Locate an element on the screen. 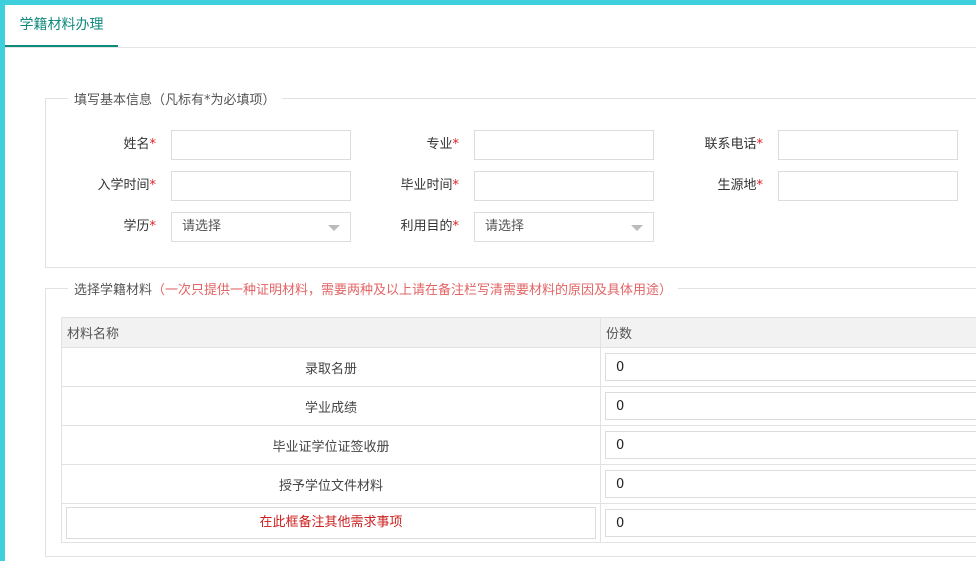 This screenshot has width=976, height=561. table-row: 毕业证学位证签收册 0 is located at coordinates (518, 445).